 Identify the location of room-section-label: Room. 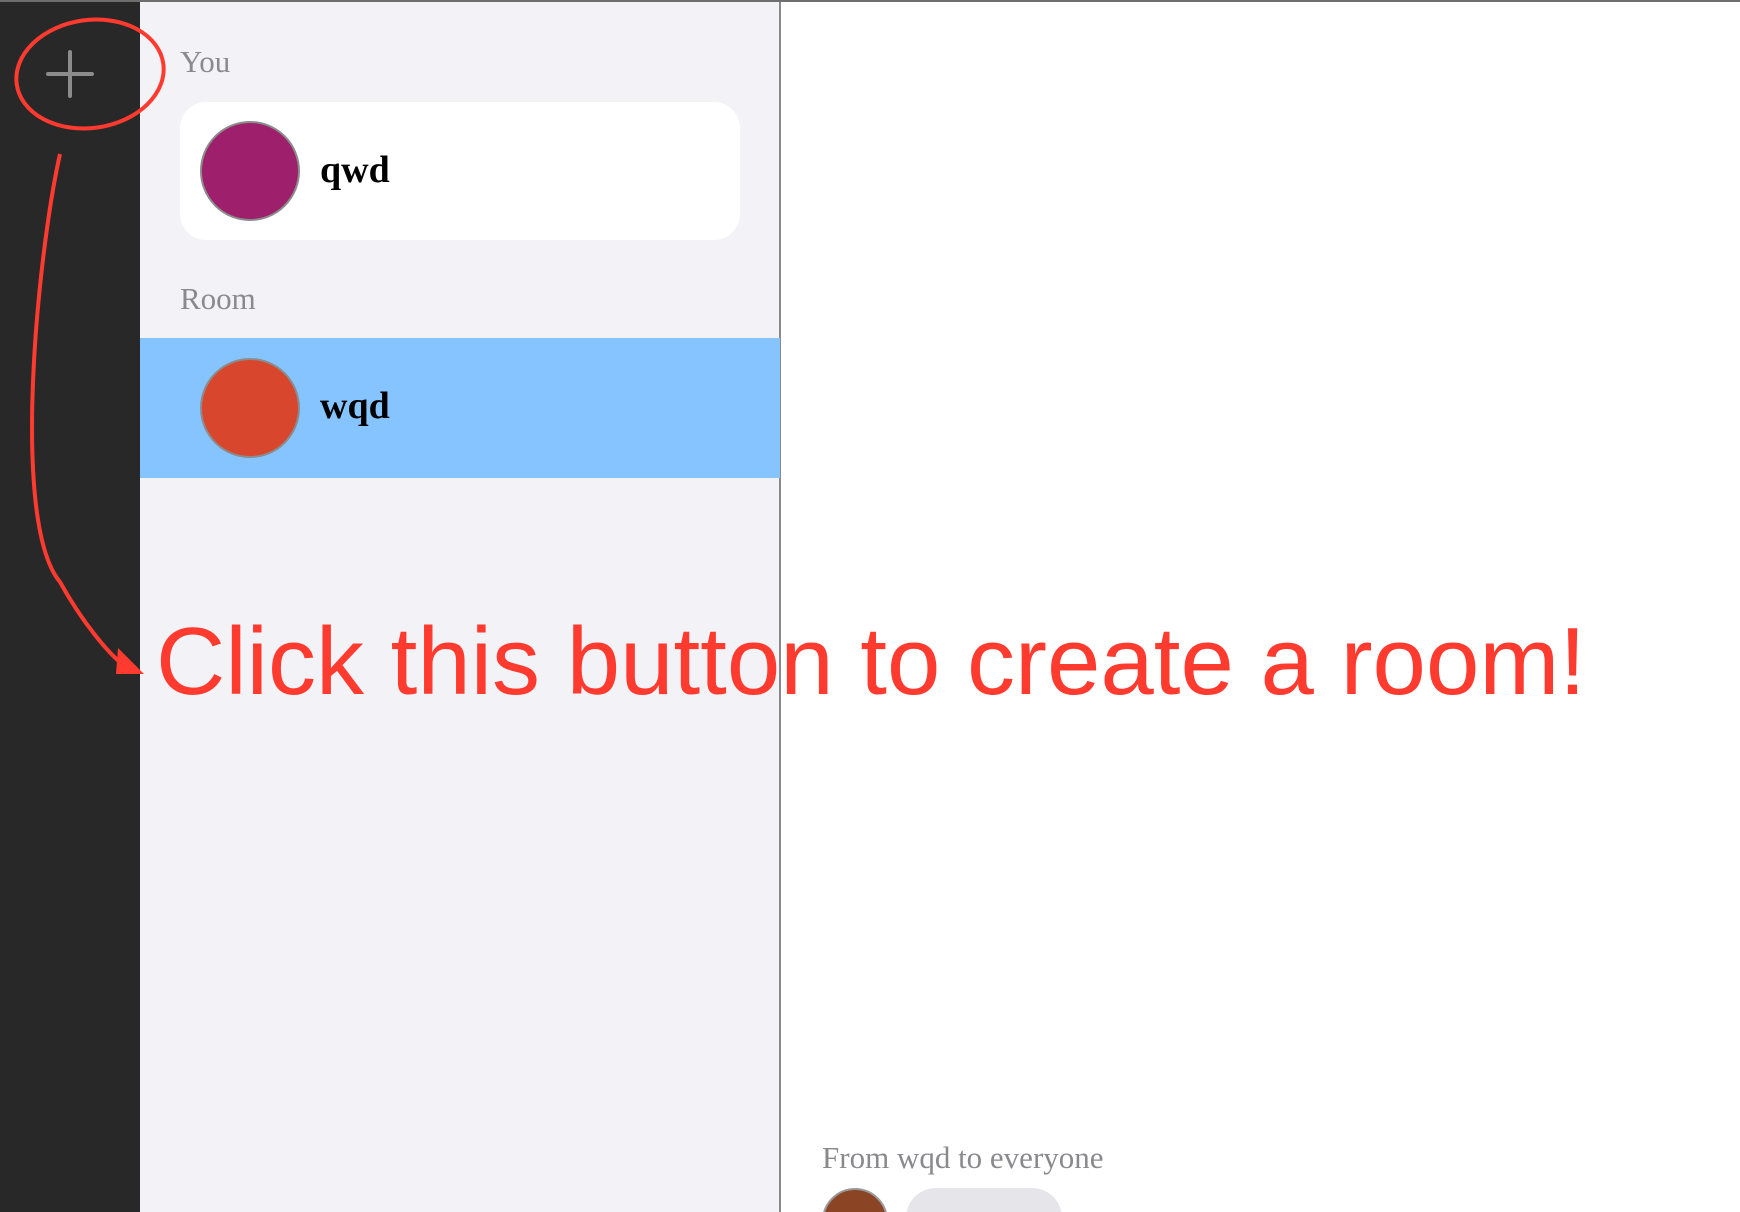
(218, 298).